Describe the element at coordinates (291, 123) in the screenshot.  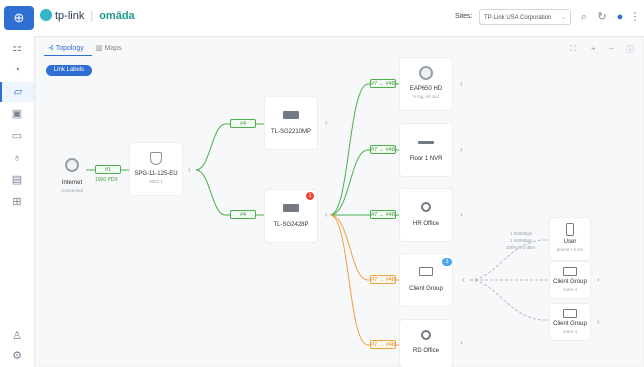
I see `node-switch-1: TL-SG2210MP` at that location.